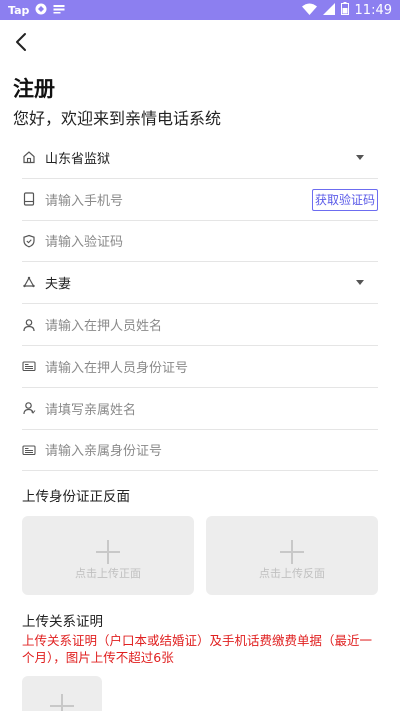 Image resolution: width=400 pixels, height=711 pixels. I want to click on upload-id-back: 点击上传反面, so click(292, 555).